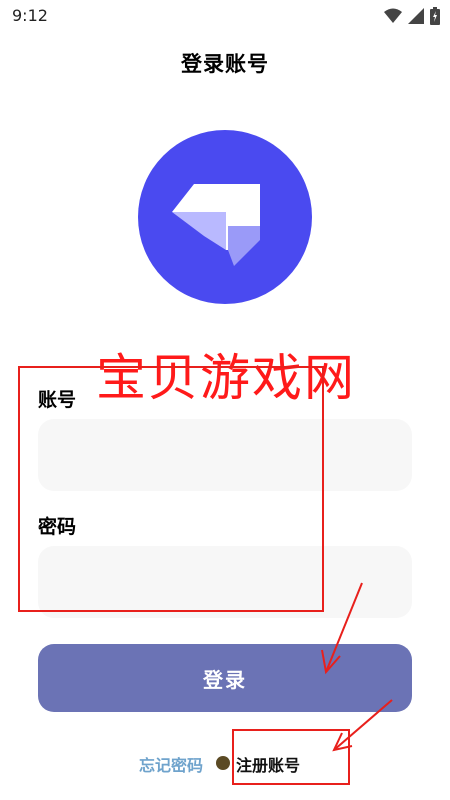 Image resolution: width=450 pixels, height=800 pixels. I want to click on status-time: 9:12, so click(30, 15).